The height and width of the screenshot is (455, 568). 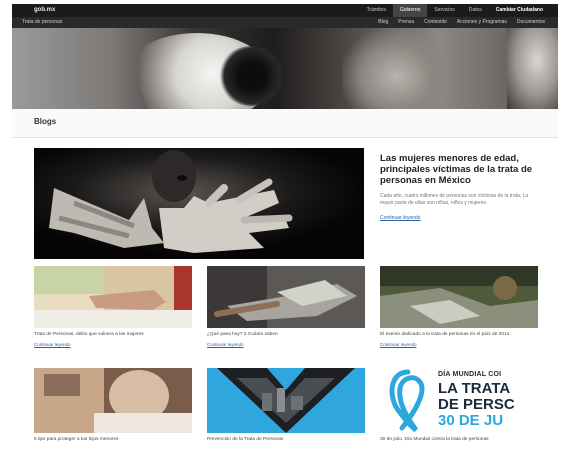 I want to click on article-card: Prevención de la Trata de Personas, so click(x=286, y=405).